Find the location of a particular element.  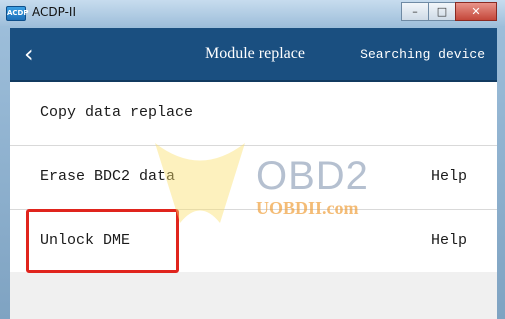

window-title: ACDP-II is located at coordinates (54, 12).